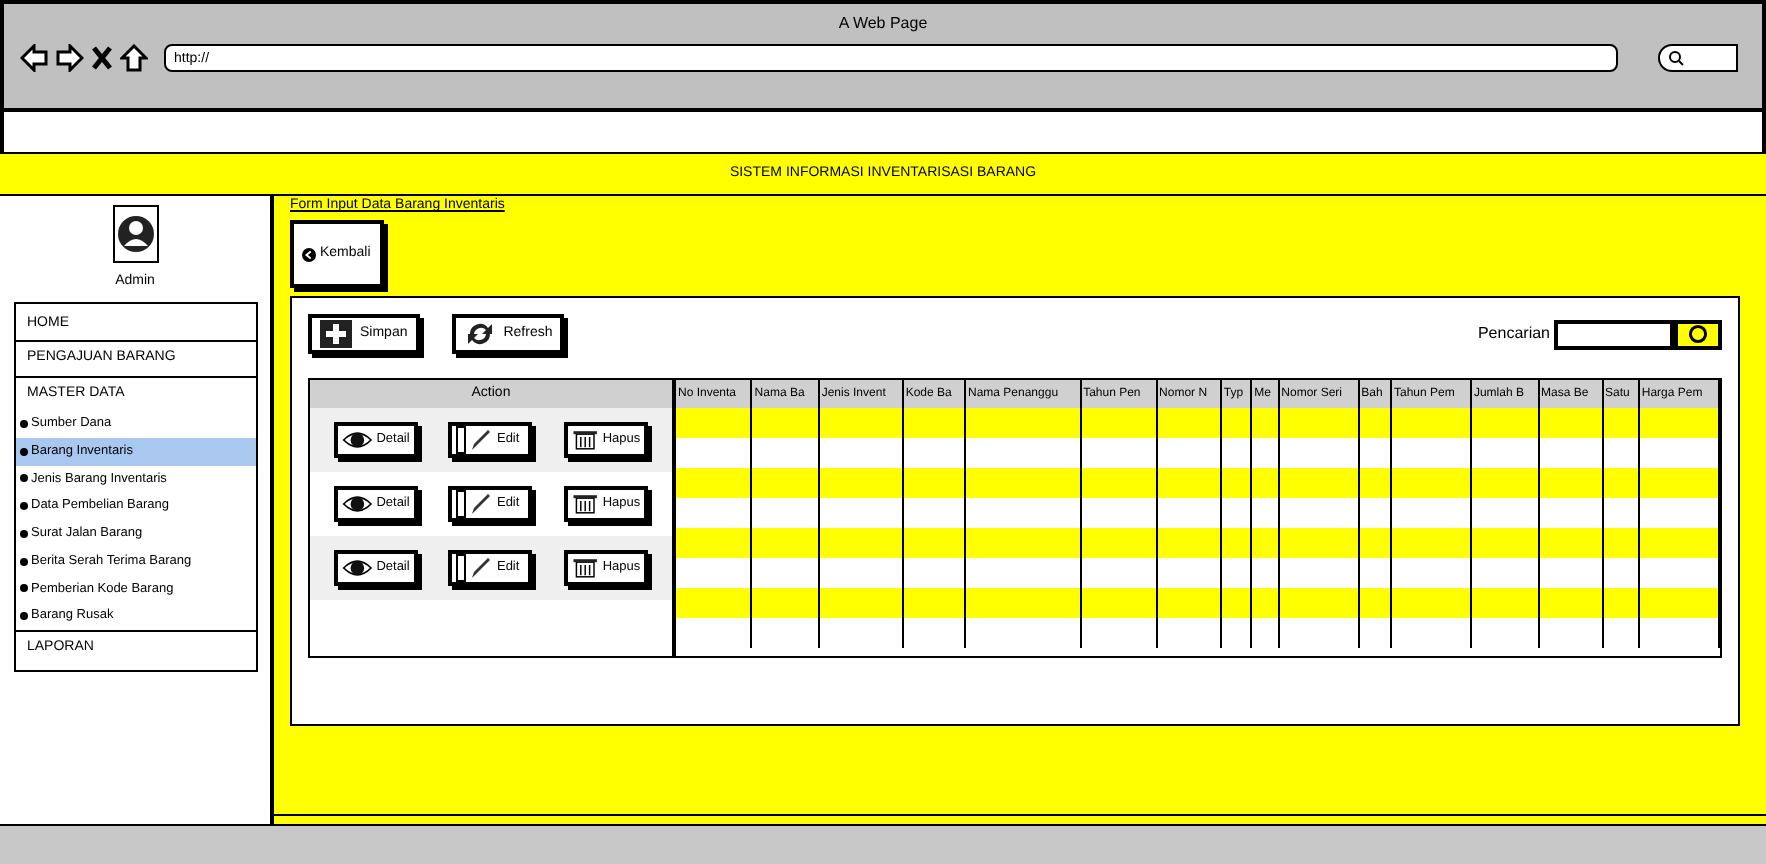 This screenshot has height=864, width=1766. Describe the element at coordinates (70, 58) in the screenshot. I see `forward-icon` at that location.